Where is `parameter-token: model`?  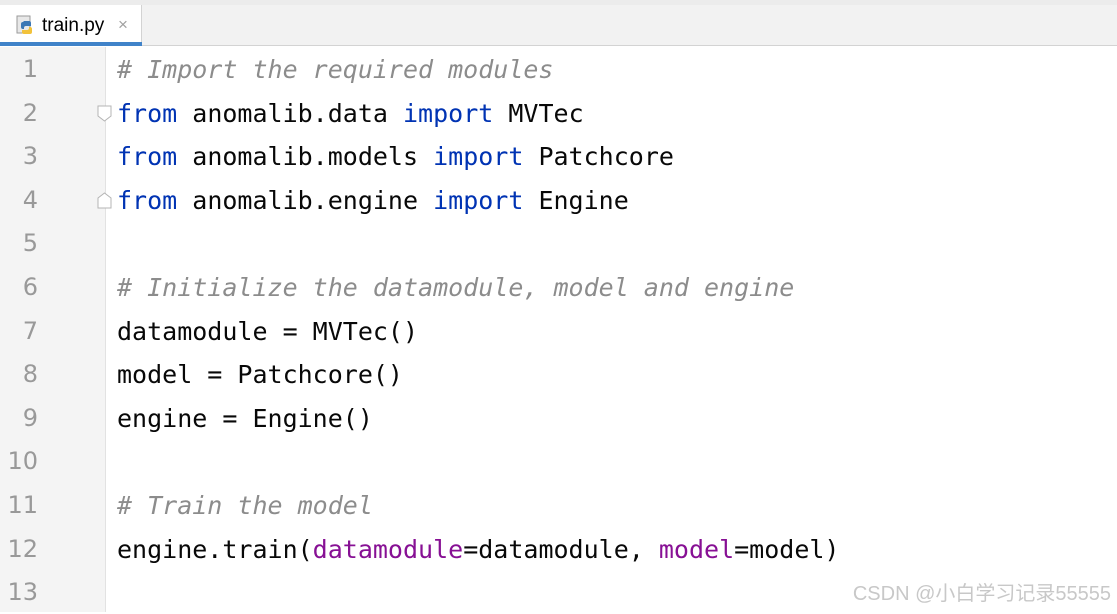 parameter-token: model is located at coordinates (696, 549).